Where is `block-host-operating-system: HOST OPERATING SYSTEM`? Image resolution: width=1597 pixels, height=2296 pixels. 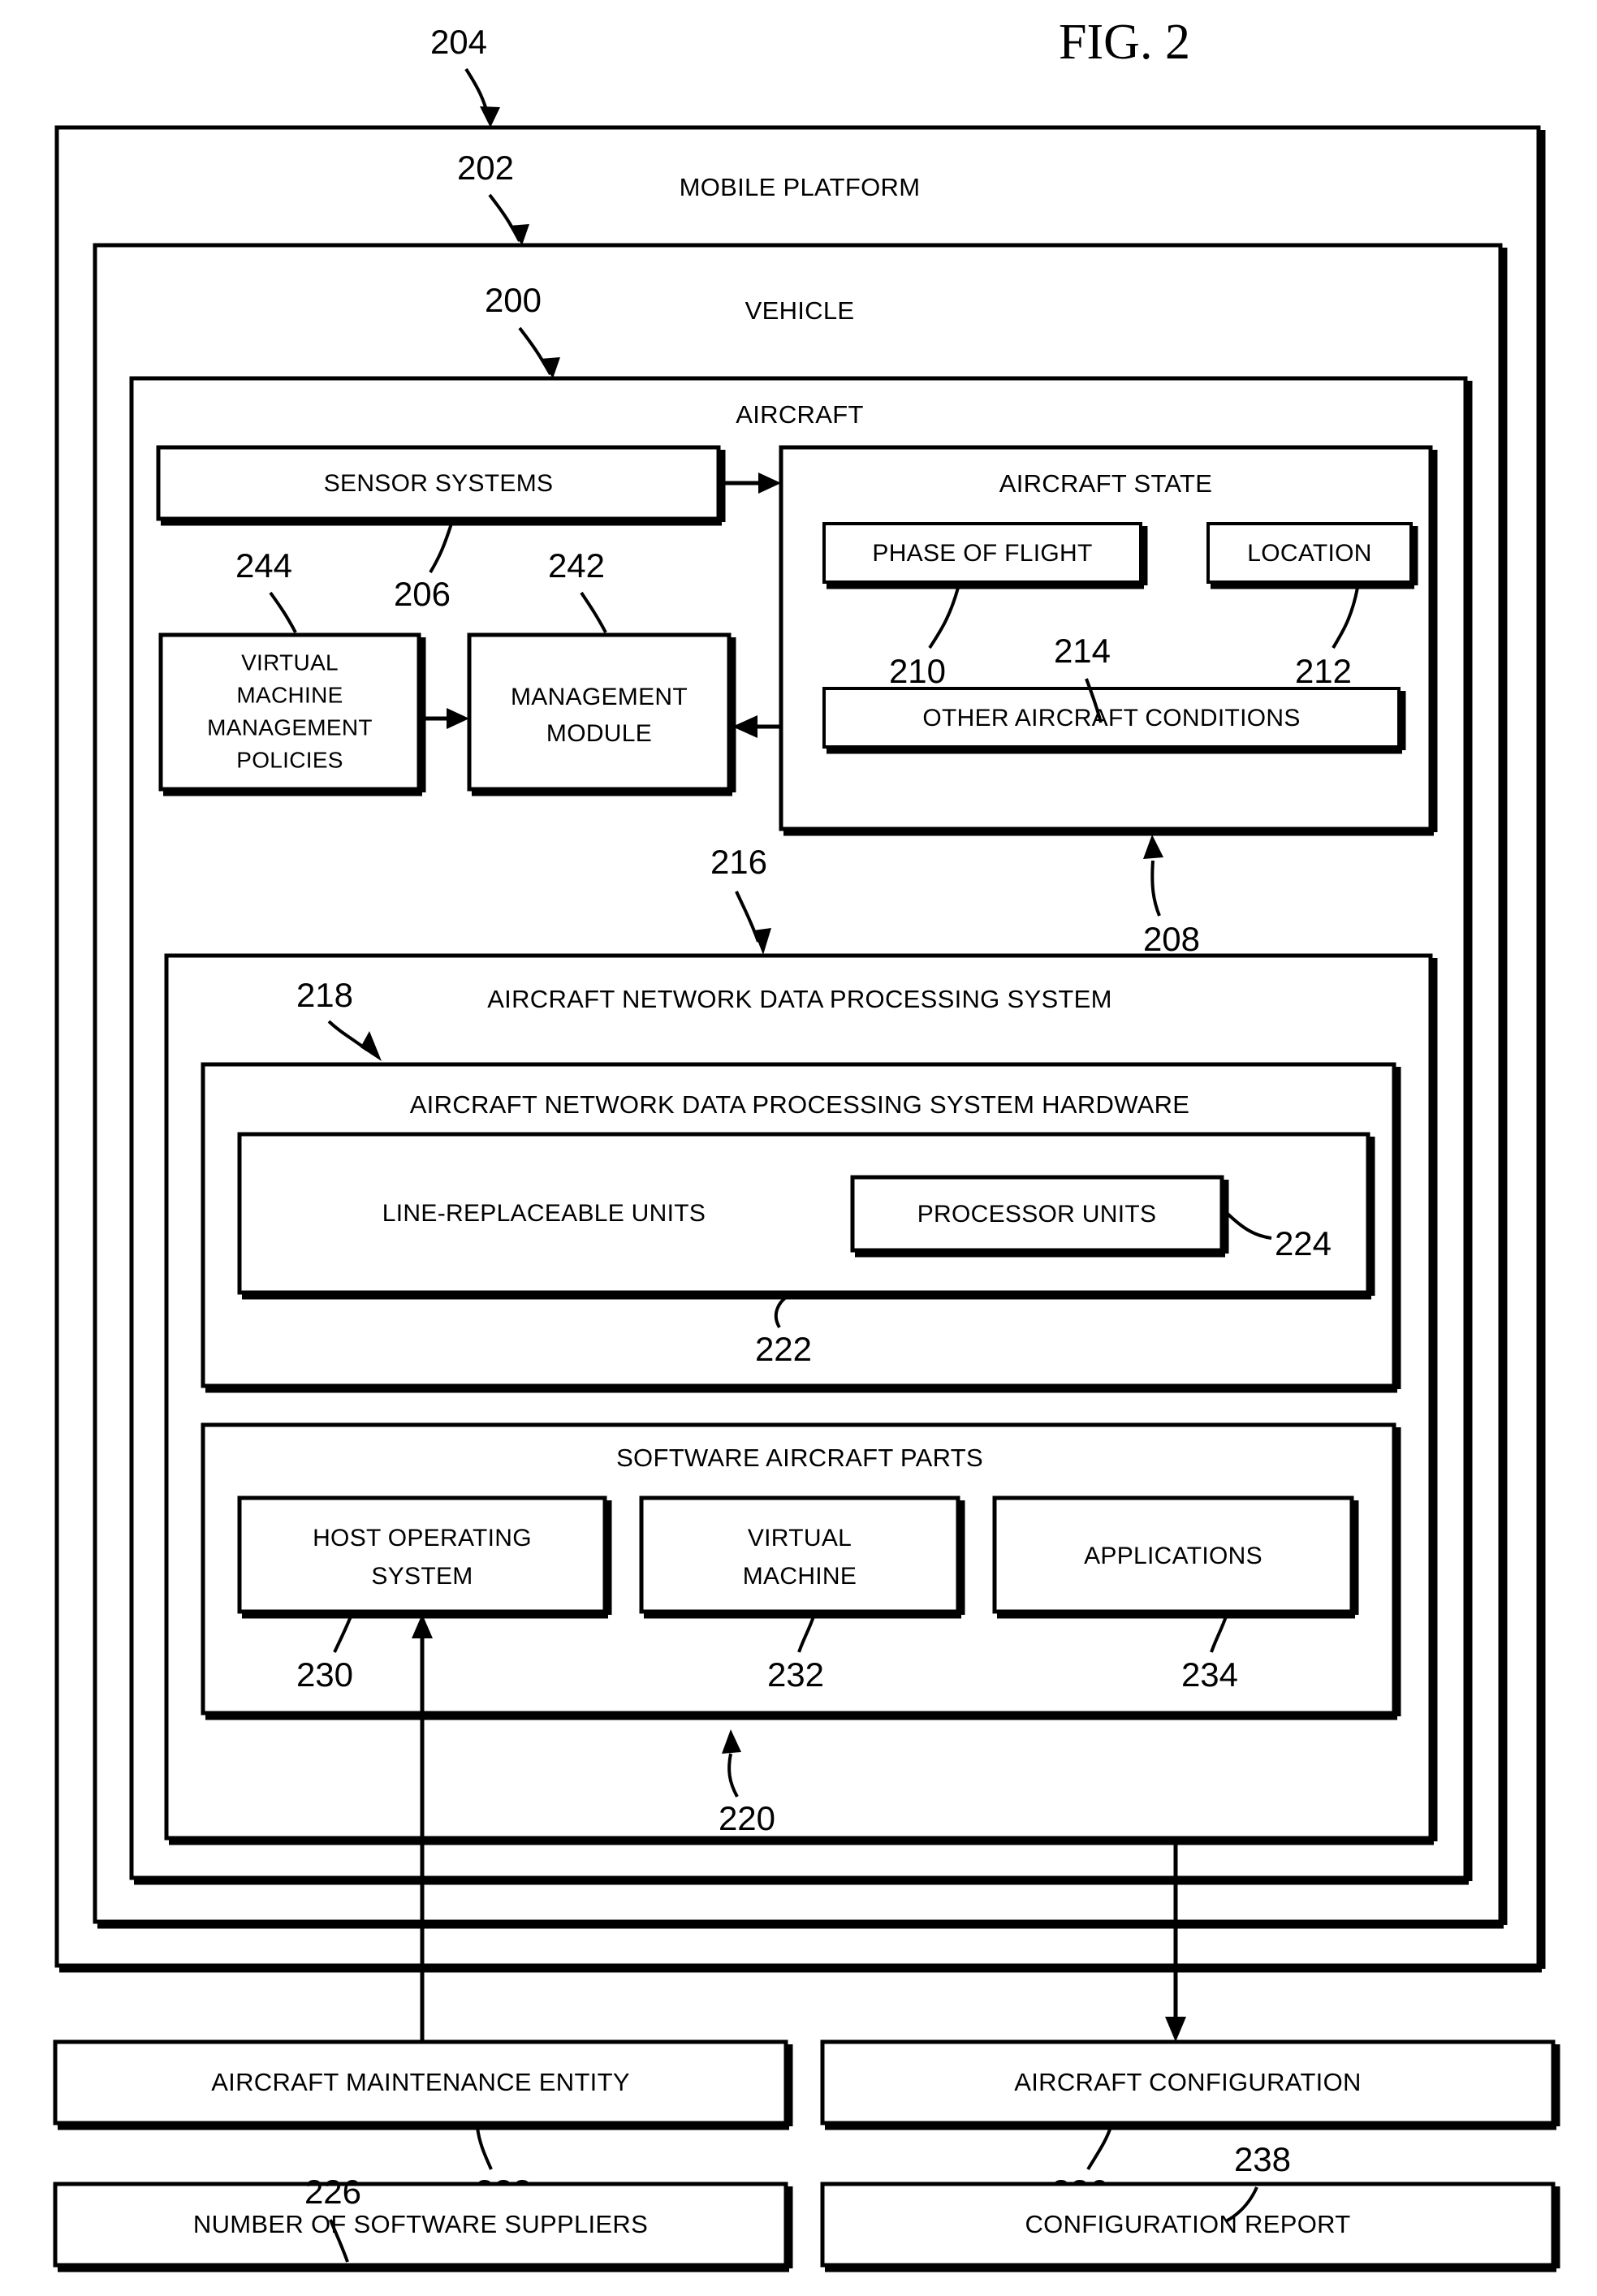
block-host-operating-system: HOST OPERATING SYSTEM is located at coordinates (424, 1557).